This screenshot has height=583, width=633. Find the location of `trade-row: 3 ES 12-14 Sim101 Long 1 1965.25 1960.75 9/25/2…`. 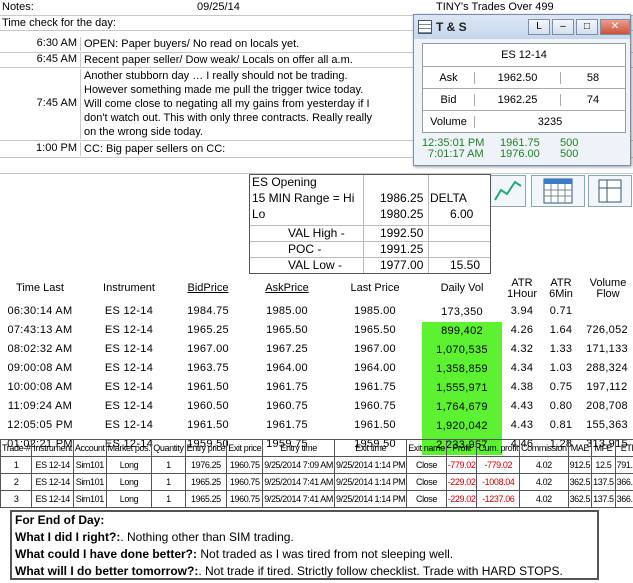

trade-row: 3 ES 12-14 Sim101 Long 1 1965.25 1960.75 9/25/2… is located at coordinates (316, 499).